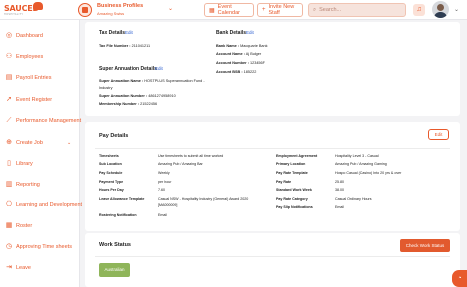  I want to click on business-subtitle: Amazing Swiss, so click(111, 13).